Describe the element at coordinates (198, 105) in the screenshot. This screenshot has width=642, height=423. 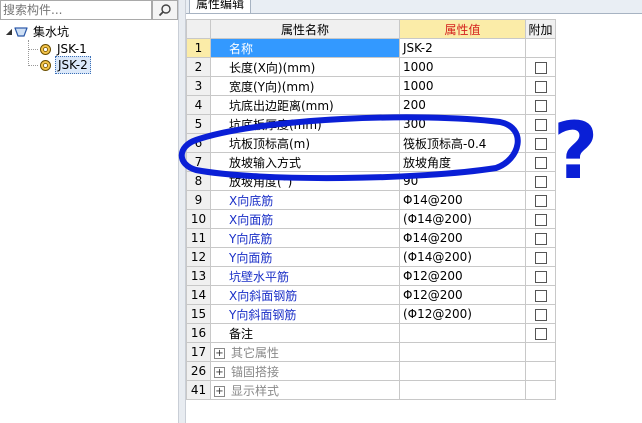
I see `row-number: 4` at that location.